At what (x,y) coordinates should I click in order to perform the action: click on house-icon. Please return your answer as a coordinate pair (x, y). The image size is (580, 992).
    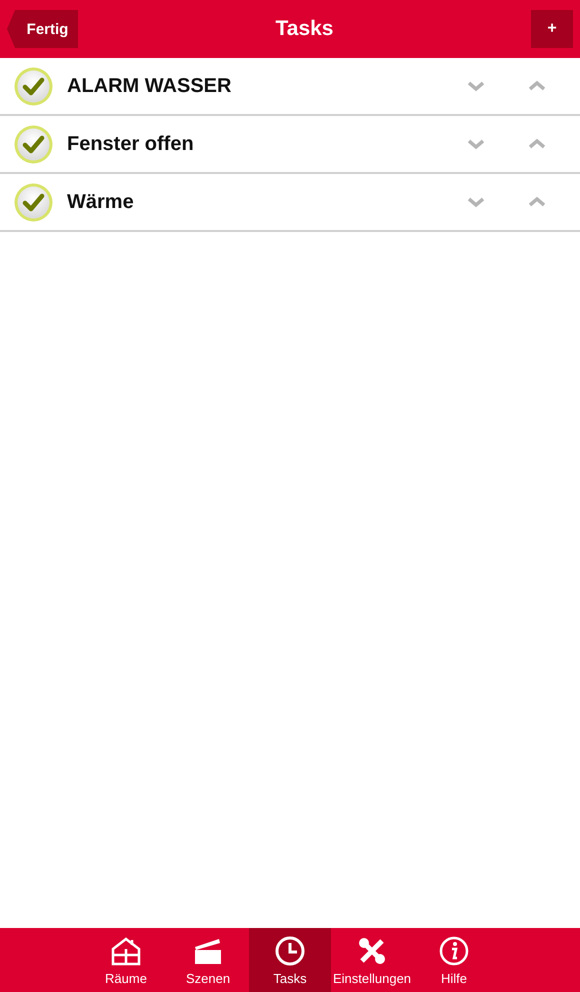
    Looking at the image, I should click on (126, 950).